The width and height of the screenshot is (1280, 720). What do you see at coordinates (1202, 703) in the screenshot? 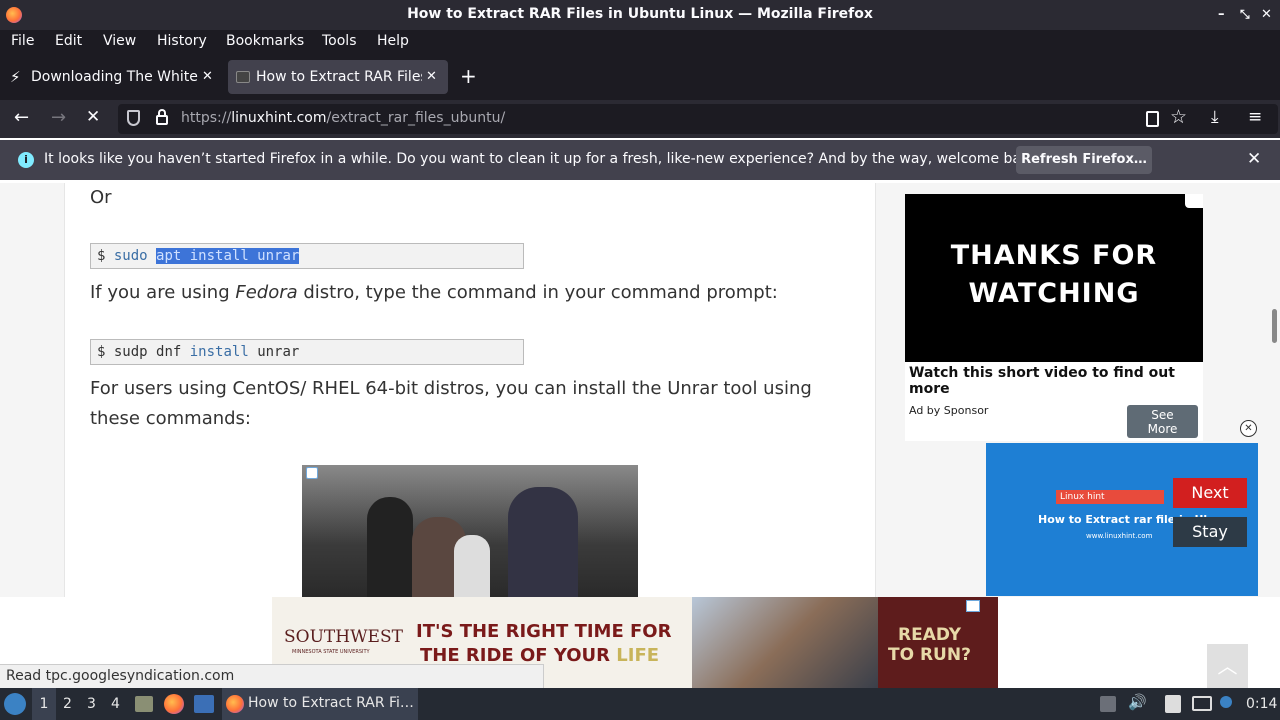
I see `display-icon` at bounding box center [1202, 703].